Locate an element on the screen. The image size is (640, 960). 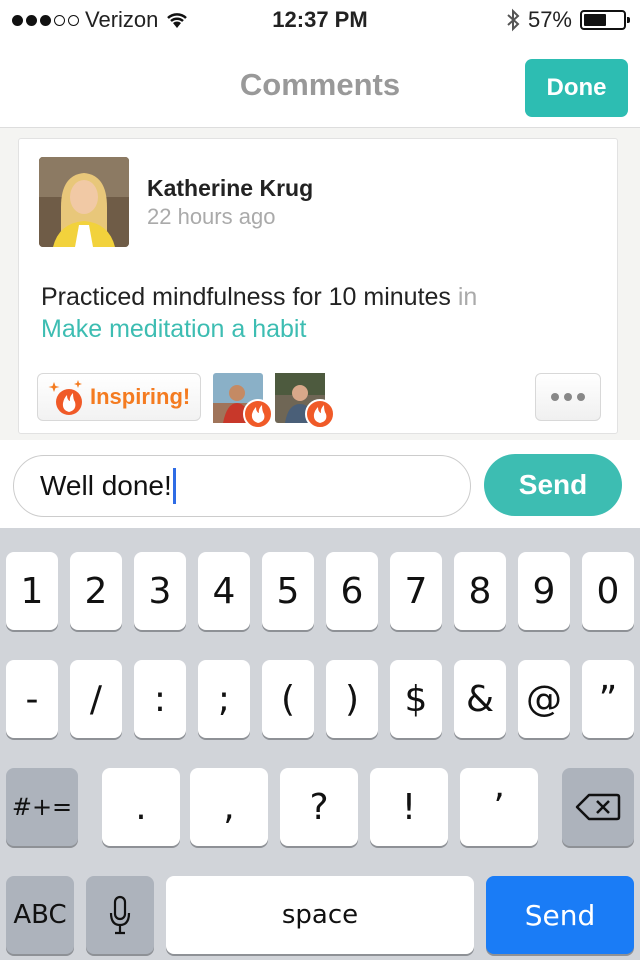
post-timestamp: 22 hours ago is located at coordinates (211, 216).